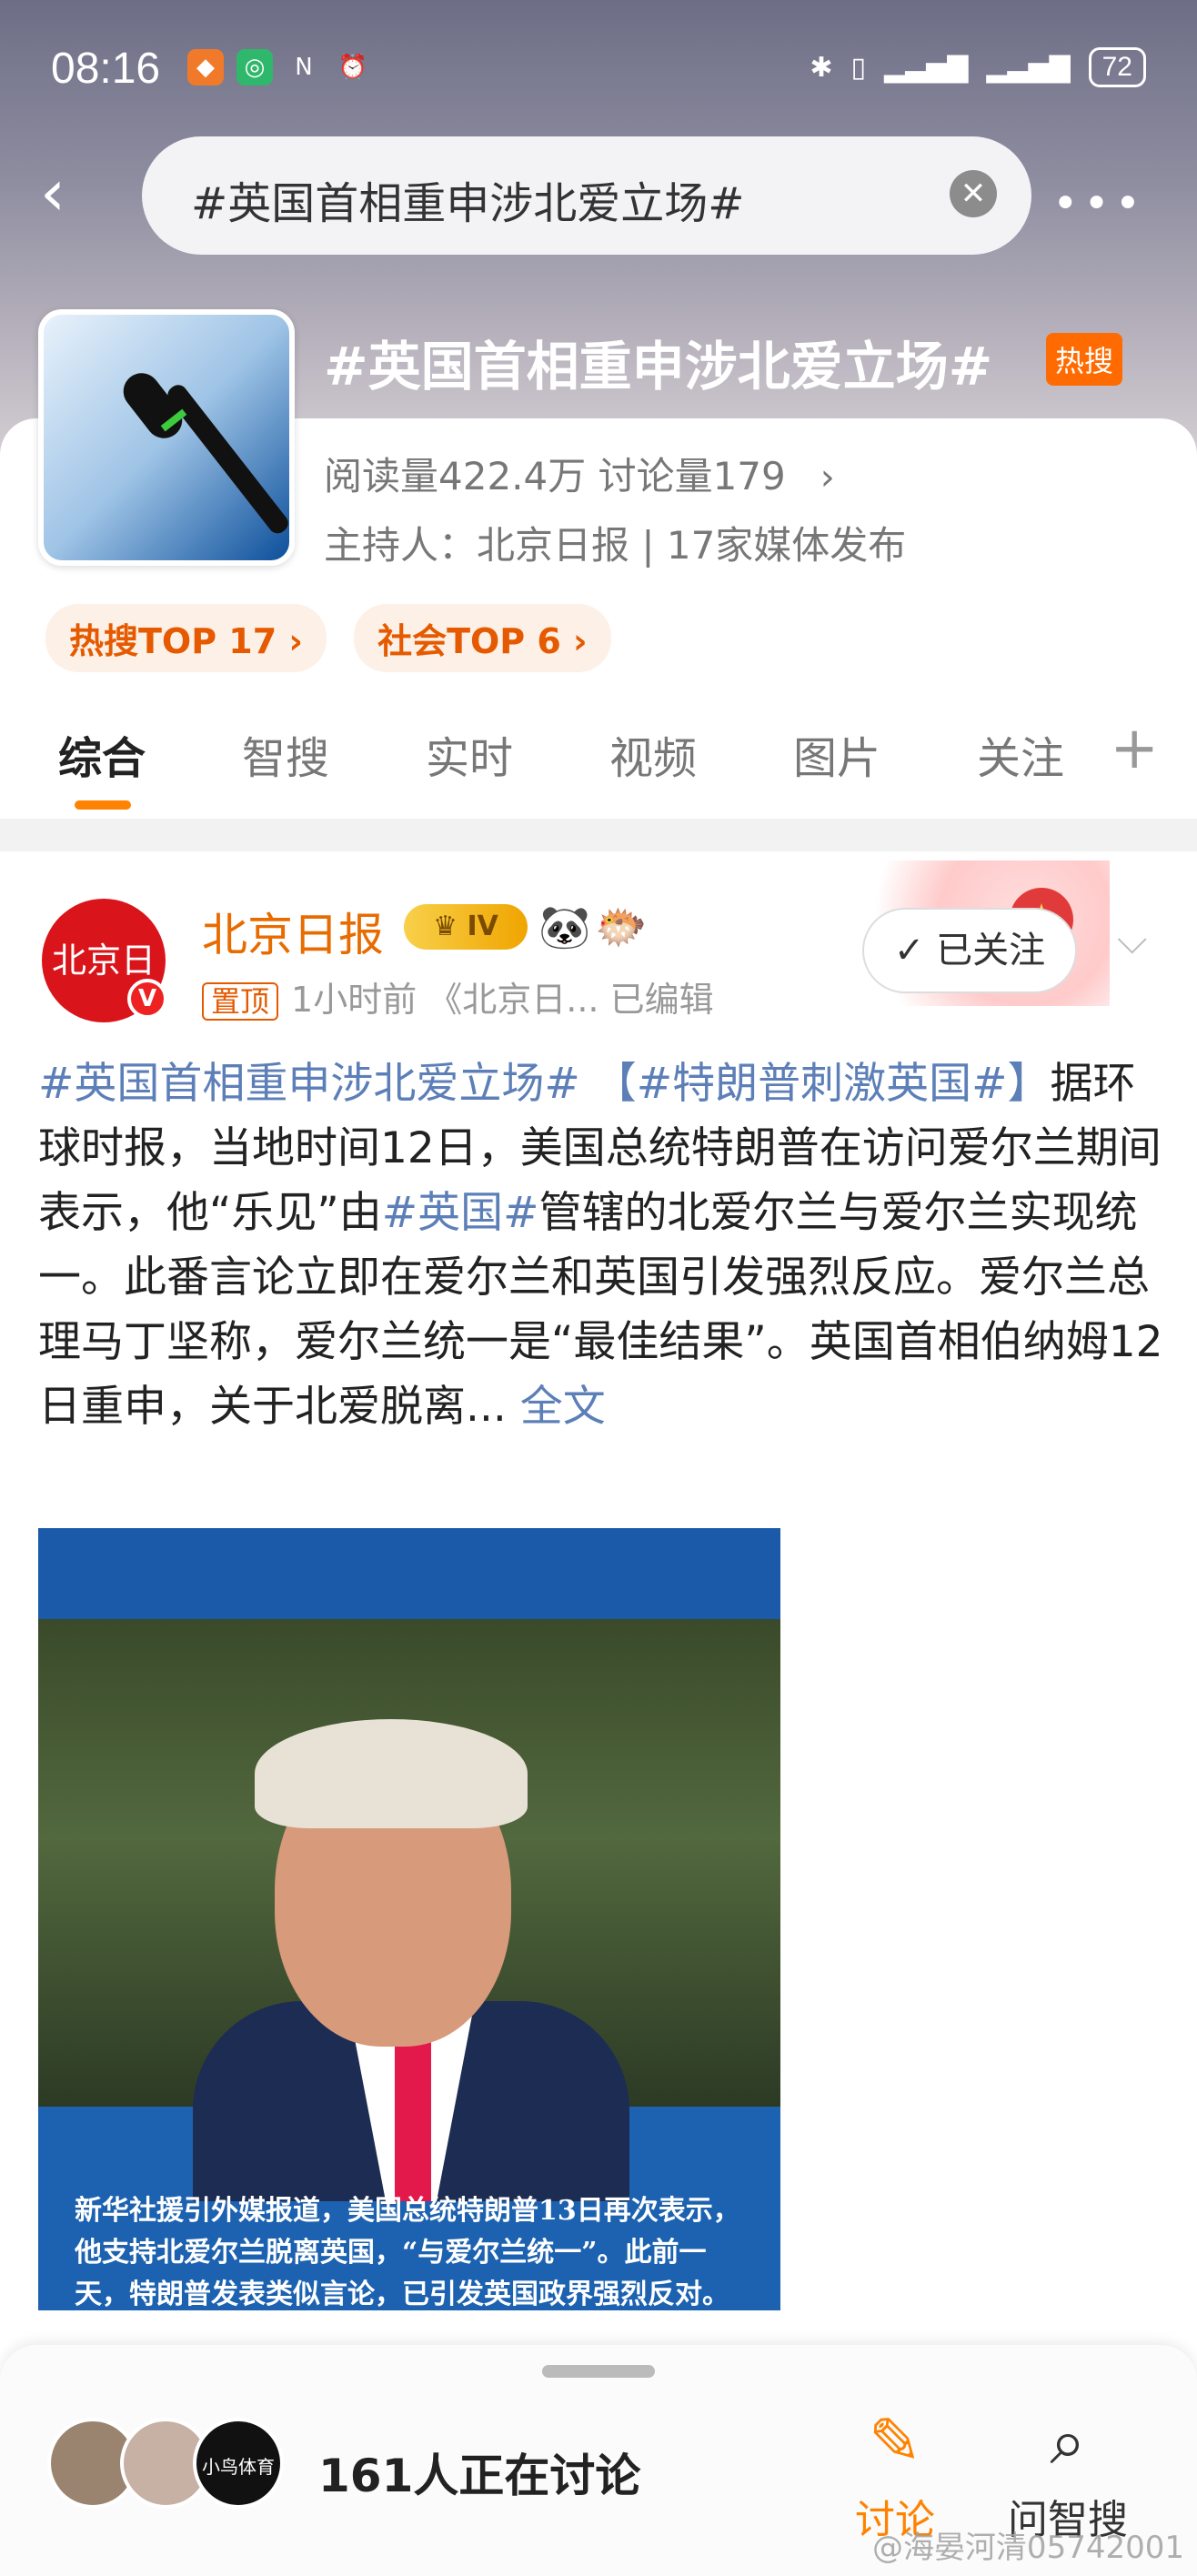 Image resolution: width=1197 pixels, height=2576 pixels. What do you see at coordinates (460, 1213) in the screenshot?
I see `hashtag-link: #英国#` at bounding box center [460, 1213].